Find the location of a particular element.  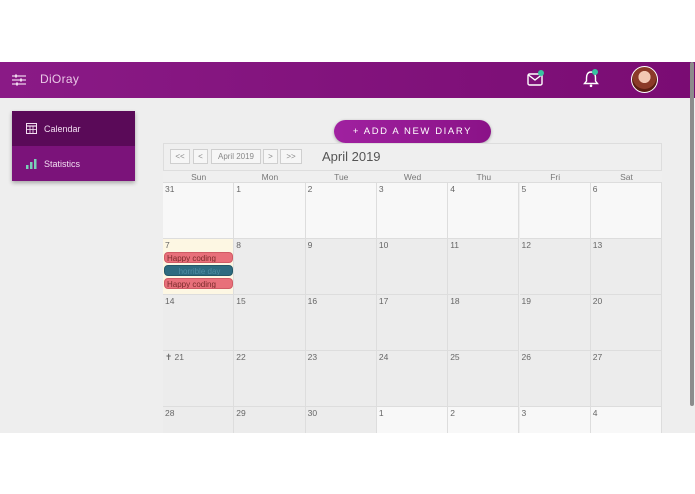

day-number: 23 is located at coordinates (312, 357).